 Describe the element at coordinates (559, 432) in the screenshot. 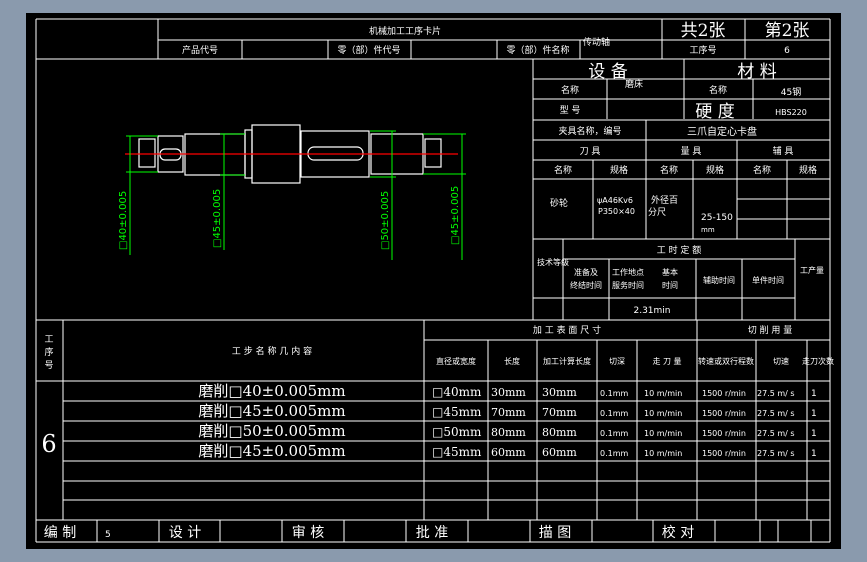

I see `cell-calc-len: 80mm` at that location.